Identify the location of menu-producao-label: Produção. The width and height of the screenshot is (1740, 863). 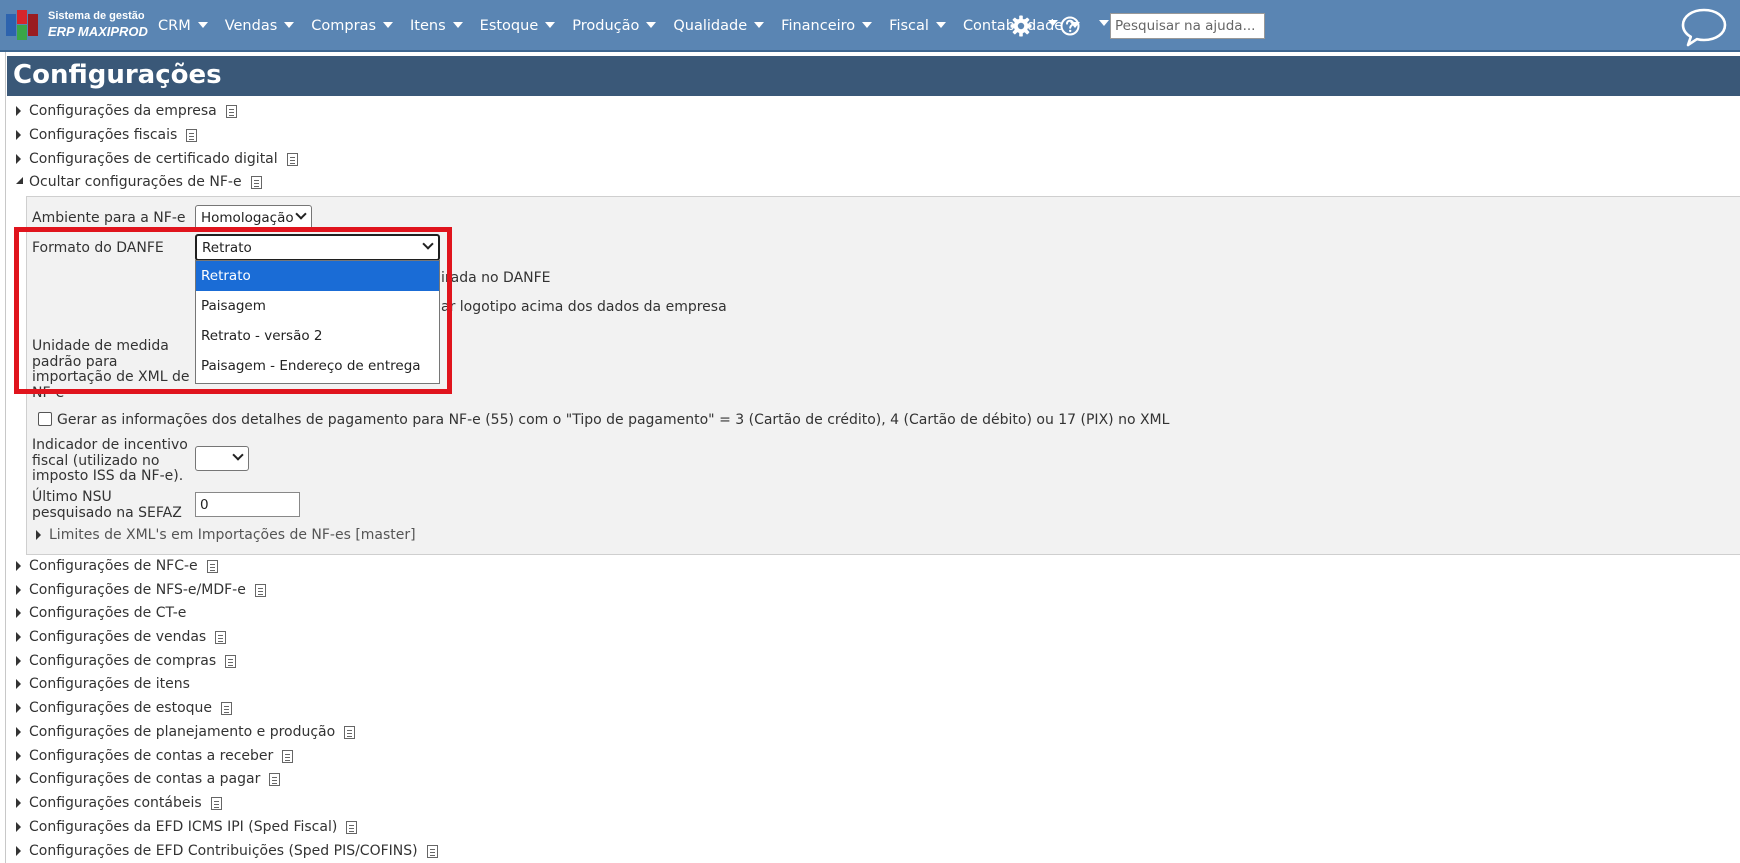
(606, 26).